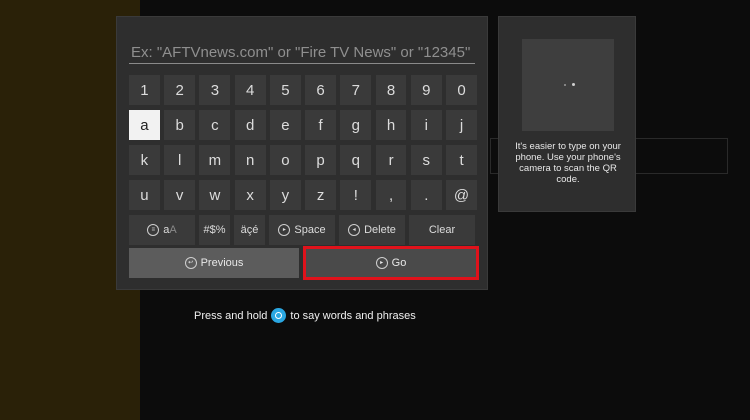  What do you see at coordinates (380, 230) in the screenshot?
I see `delete-label: Delete` at bounding box center [380, 230].